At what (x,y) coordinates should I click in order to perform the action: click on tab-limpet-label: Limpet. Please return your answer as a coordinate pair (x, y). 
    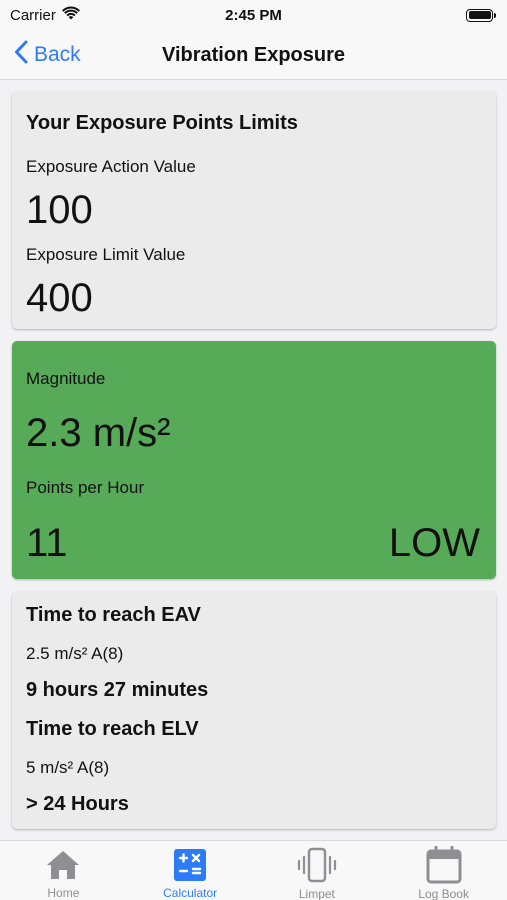
    Looking at the image, I should click on (316, 893).